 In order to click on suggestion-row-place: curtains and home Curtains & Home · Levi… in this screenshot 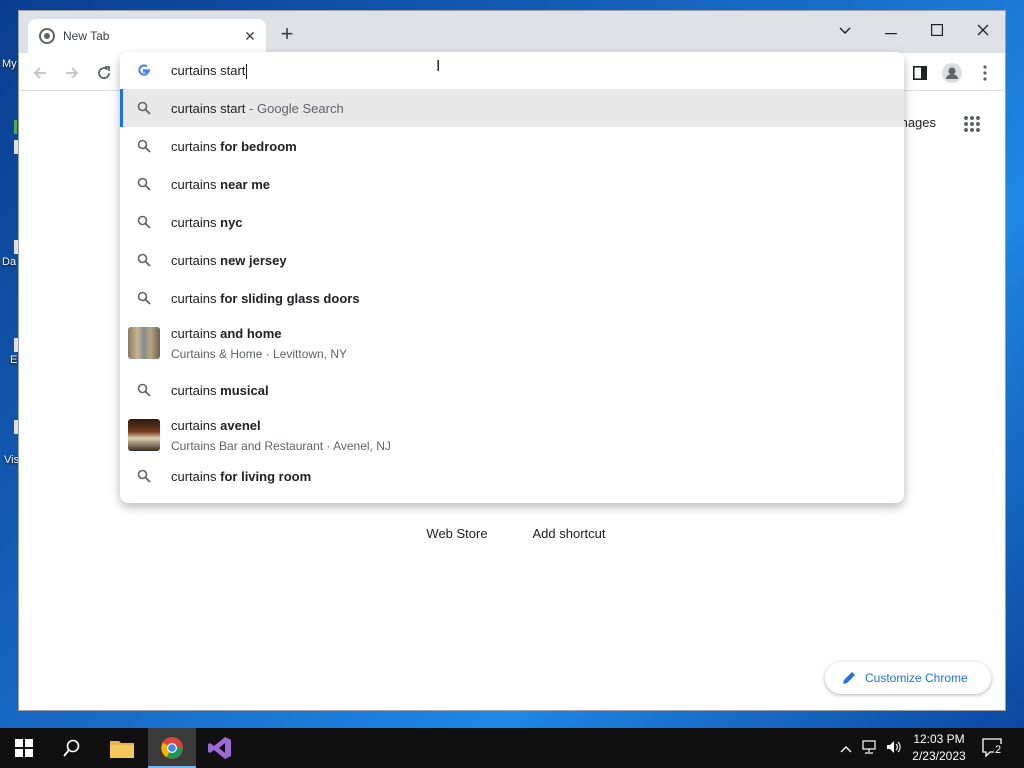, I will do `click(512, 344)`.